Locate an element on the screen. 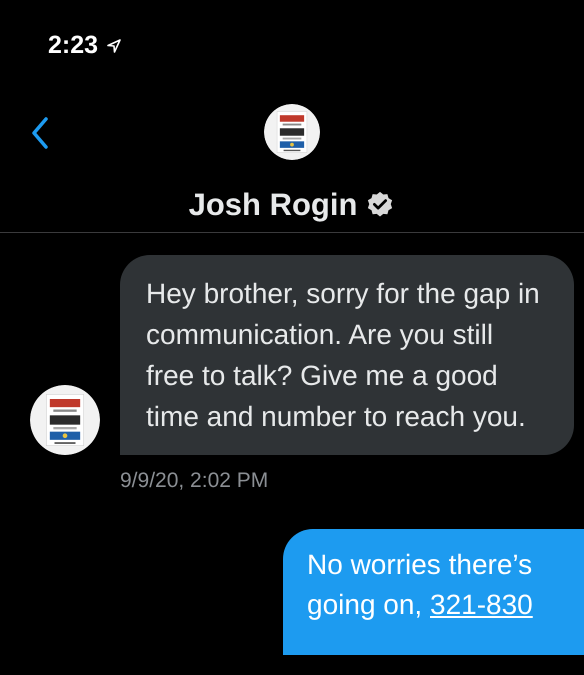  back-chevron-icon is located at coordinates (40, 133).